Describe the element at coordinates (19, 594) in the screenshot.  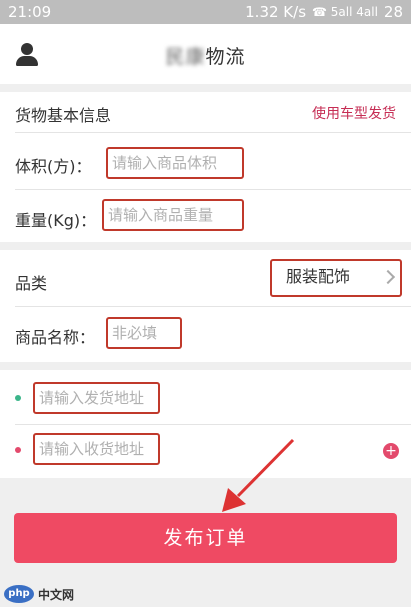
I see `php-logo-icon: php` at that location.